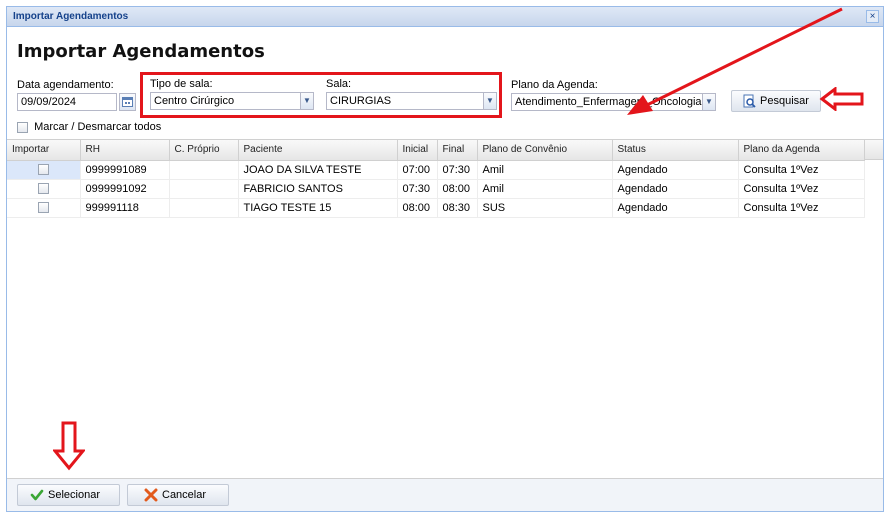  I want to click on column-header: Plano da Agenda, so click(801, 150).